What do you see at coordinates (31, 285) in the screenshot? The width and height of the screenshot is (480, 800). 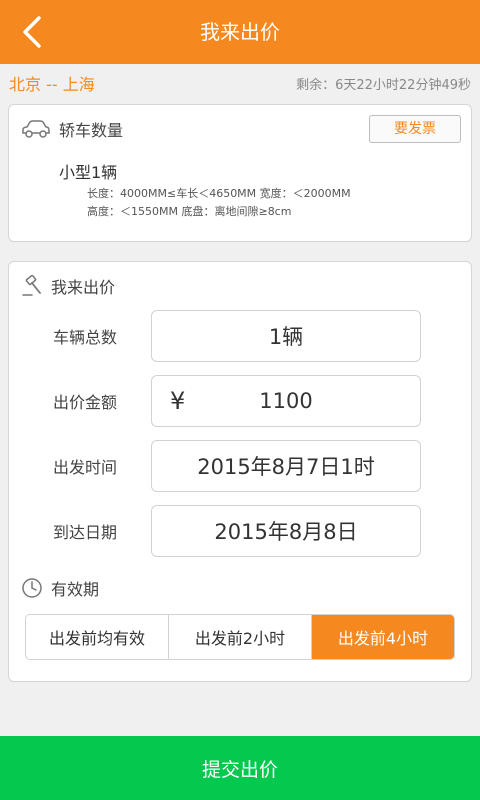 I see `gavel-icon` at bounding box center [31, 285].